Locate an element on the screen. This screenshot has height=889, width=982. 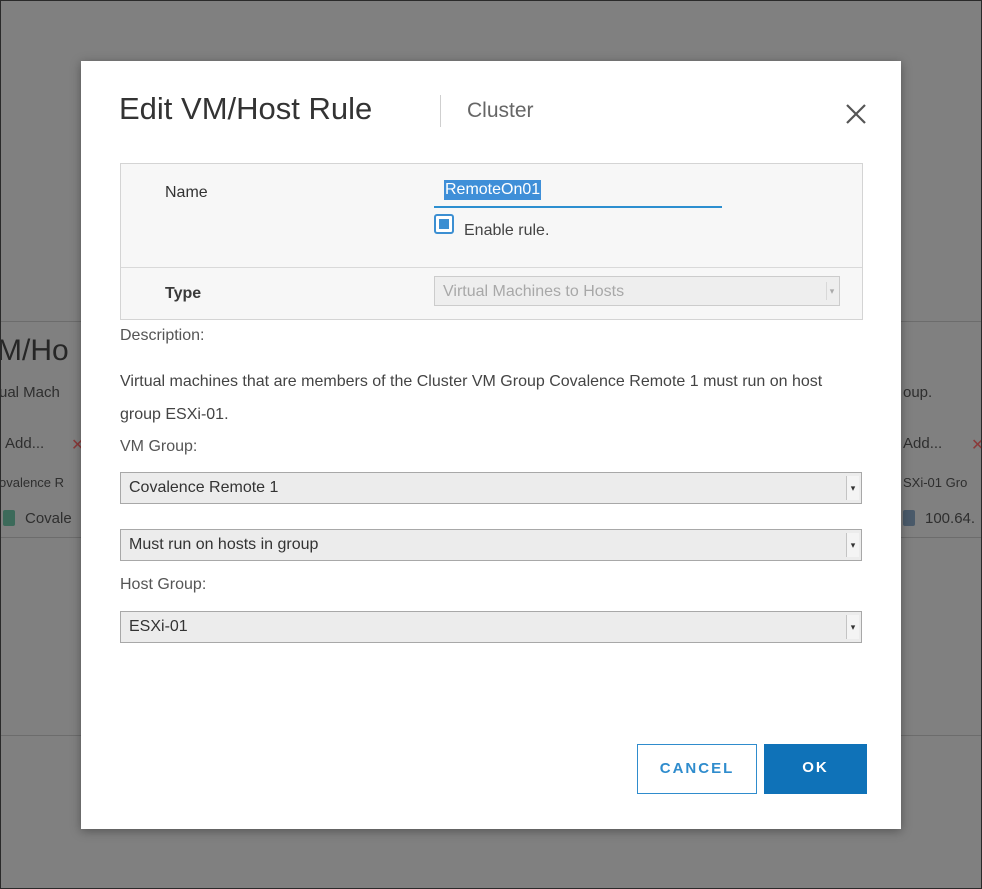
vm-group-label: VM Group: is located at coordinates (159, 446).